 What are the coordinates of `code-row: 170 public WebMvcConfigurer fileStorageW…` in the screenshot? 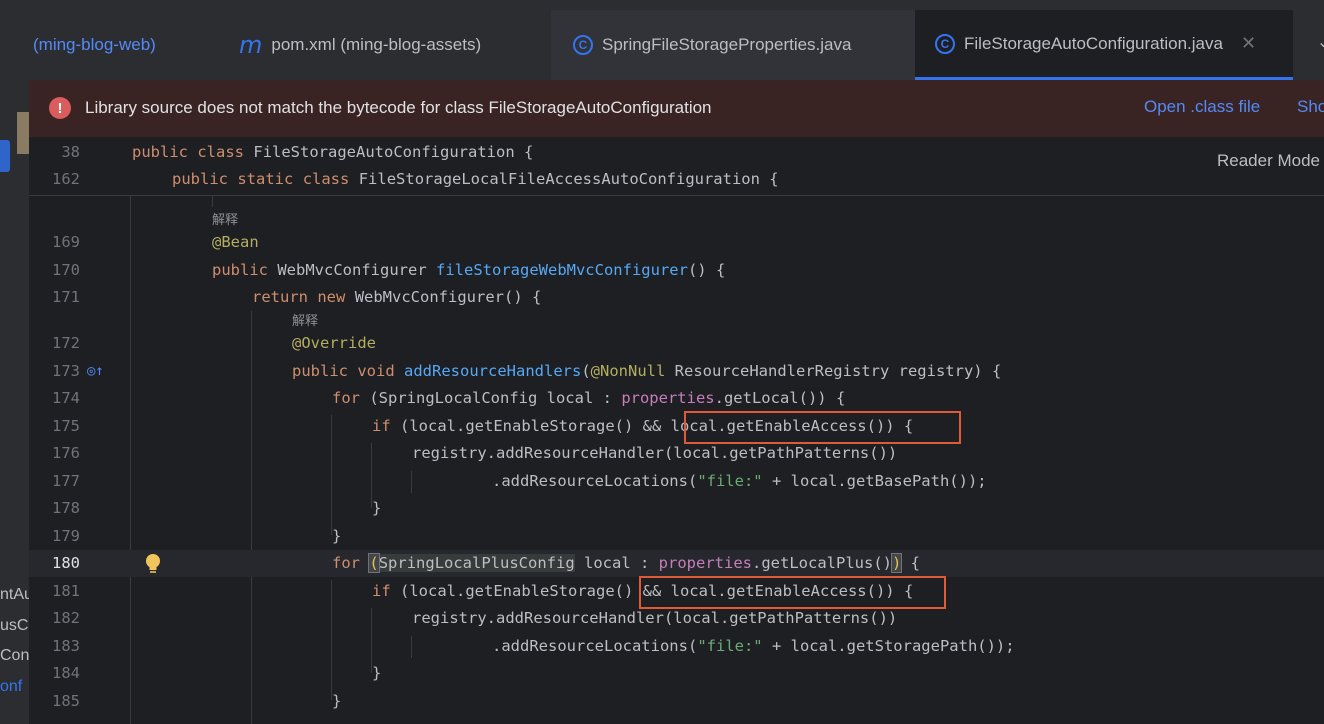 It's located at (676, 270).